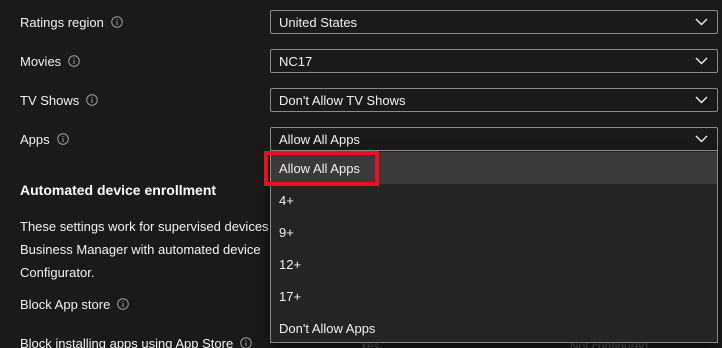  Describe the element at coordinates (494, 100) in the screenshot. I see `tv-shows-select: Don't Allow TV Shows` at that location.